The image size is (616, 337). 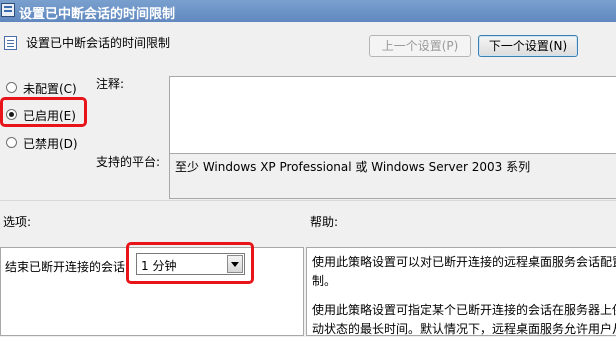 I want to click on supported-platform-label: 支持的平台:, so click(x=128, y=162).